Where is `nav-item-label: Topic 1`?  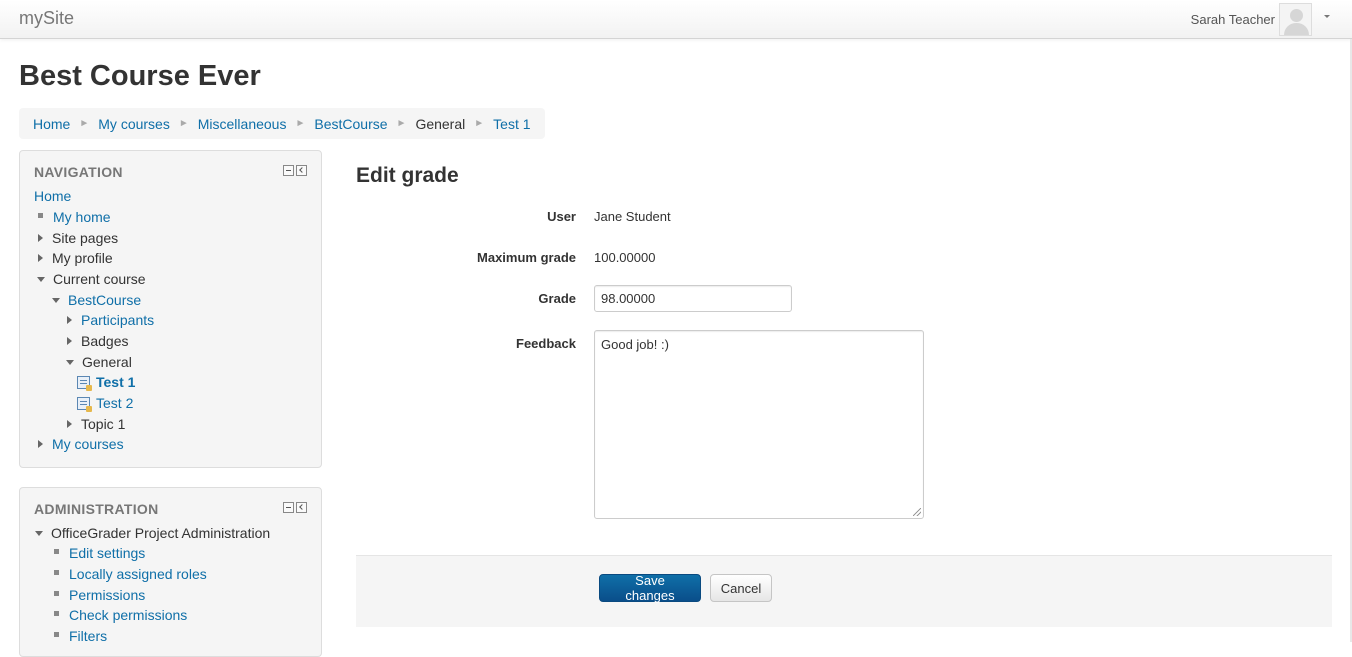 nav-item-label: Topic 1 is located at coordinates (103, 424).